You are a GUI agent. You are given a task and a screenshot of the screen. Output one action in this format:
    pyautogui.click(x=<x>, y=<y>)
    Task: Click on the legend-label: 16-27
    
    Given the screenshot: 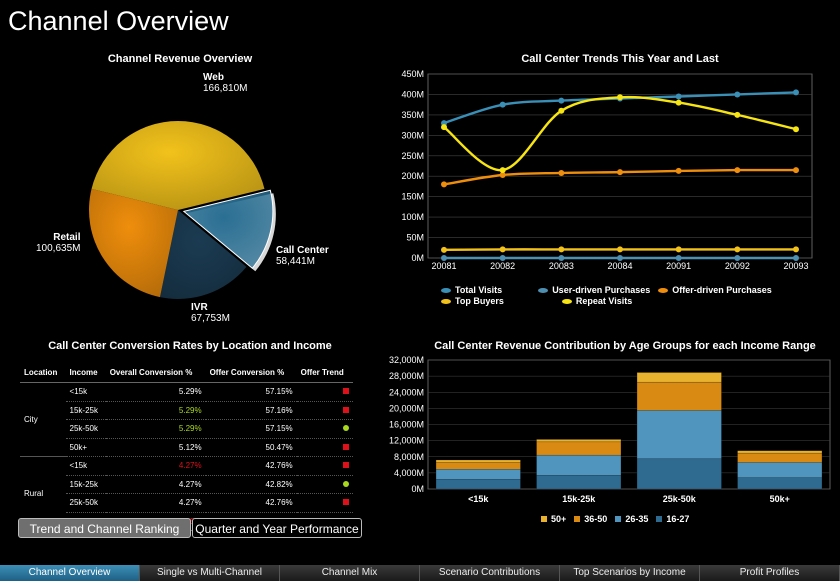 What is the action you would take?
    pyautogui.click(x=678, y=519)
    